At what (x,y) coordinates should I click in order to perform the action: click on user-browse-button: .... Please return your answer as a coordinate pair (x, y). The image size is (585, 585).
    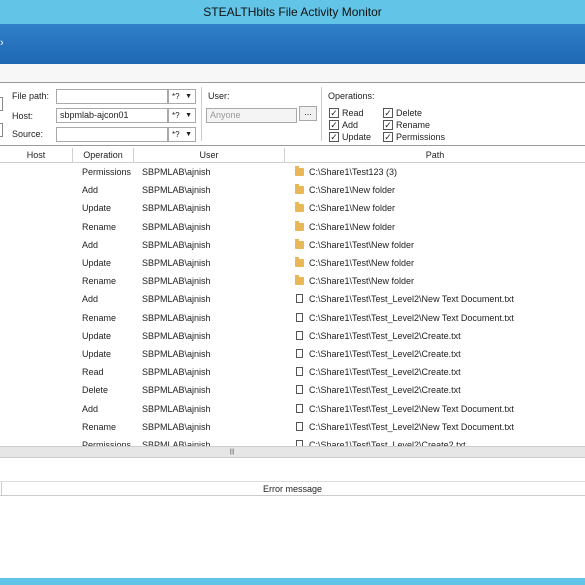
    Looking at the image, I should click on (308, 113).